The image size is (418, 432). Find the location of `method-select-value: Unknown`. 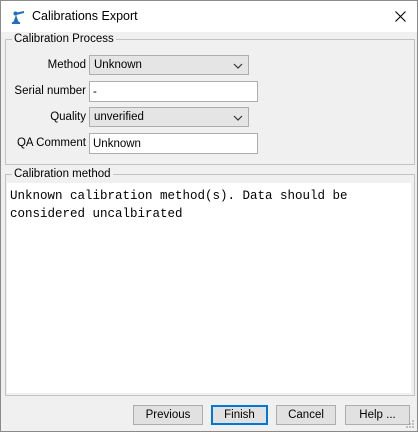

method-select-value: Unknown is located at coordinates (118, 65).